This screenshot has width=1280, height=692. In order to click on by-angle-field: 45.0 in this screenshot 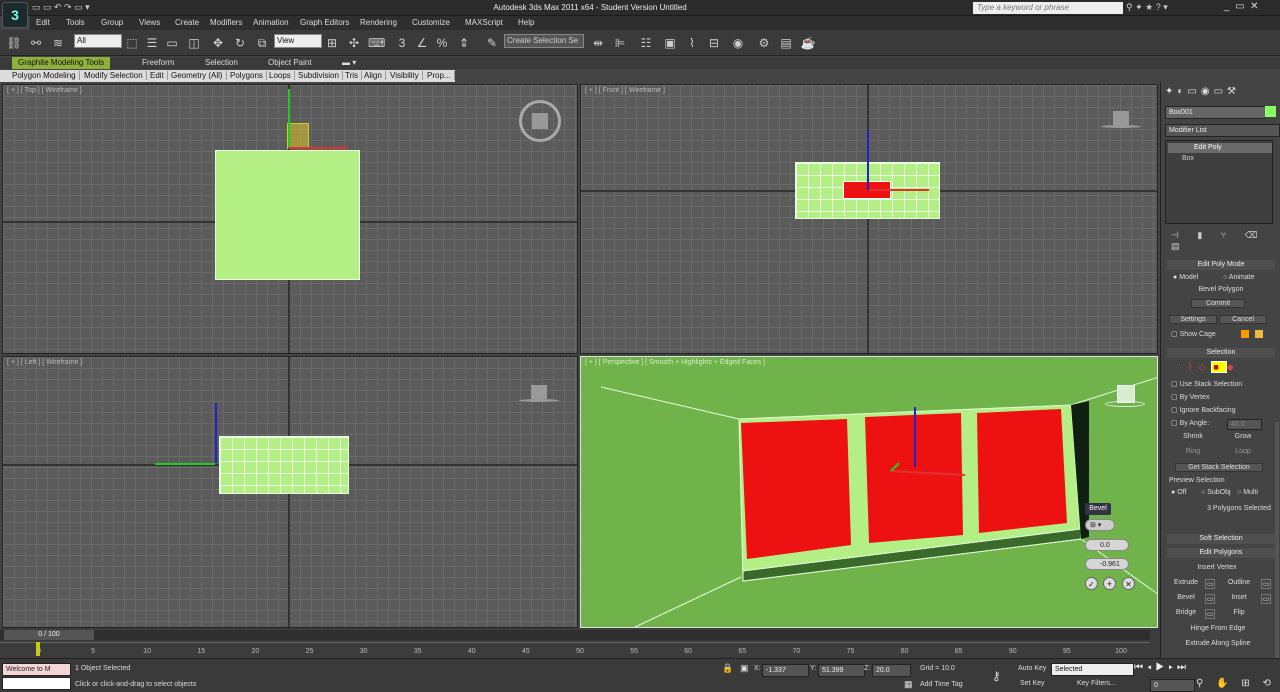, I will do `click(1244, 424)`.